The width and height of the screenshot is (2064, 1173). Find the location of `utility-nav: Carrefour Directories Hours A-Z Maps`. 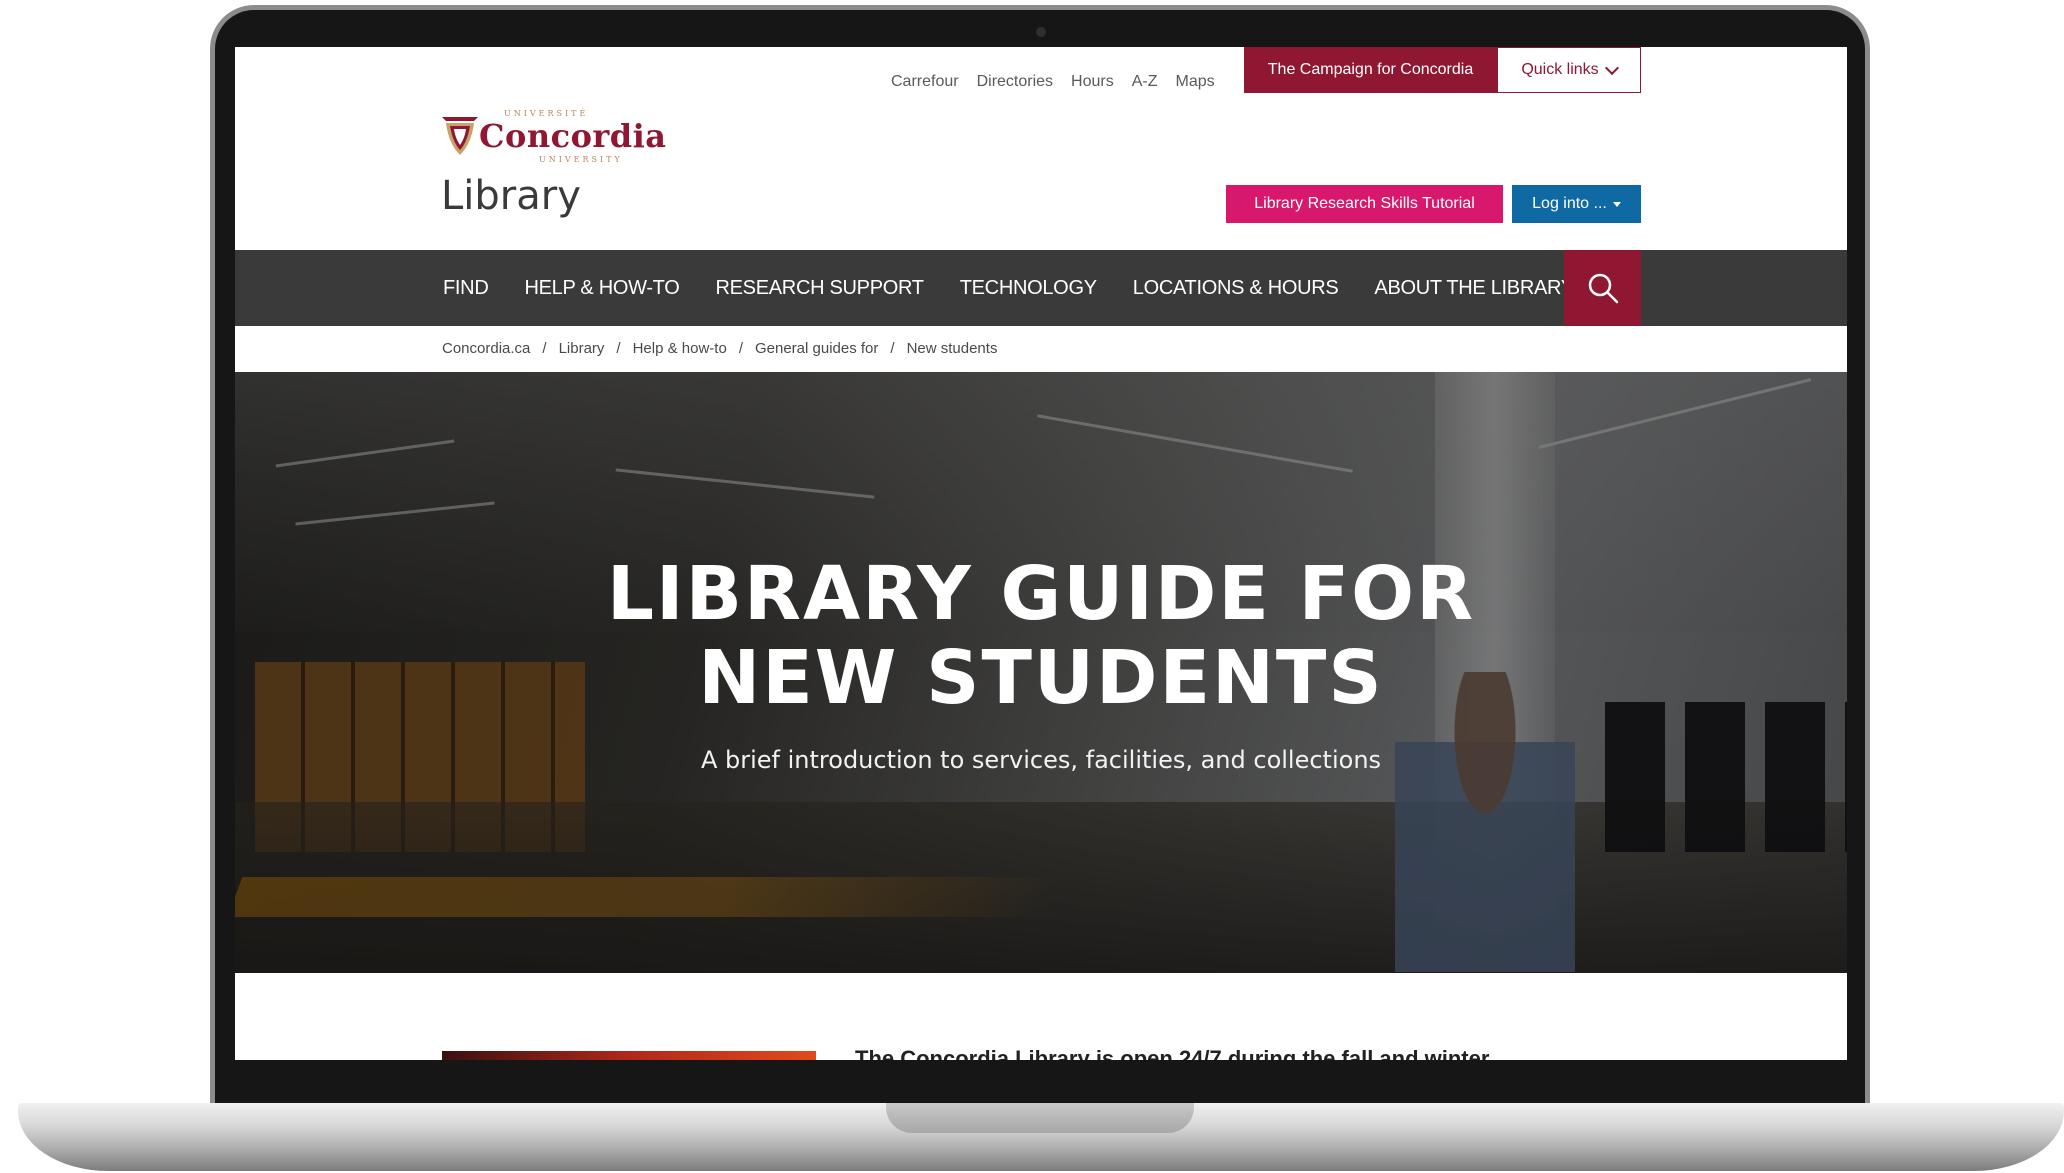

utility-nav: Carrefour Directories Hours A-Z Maps is located at coordinates (1053, 82).